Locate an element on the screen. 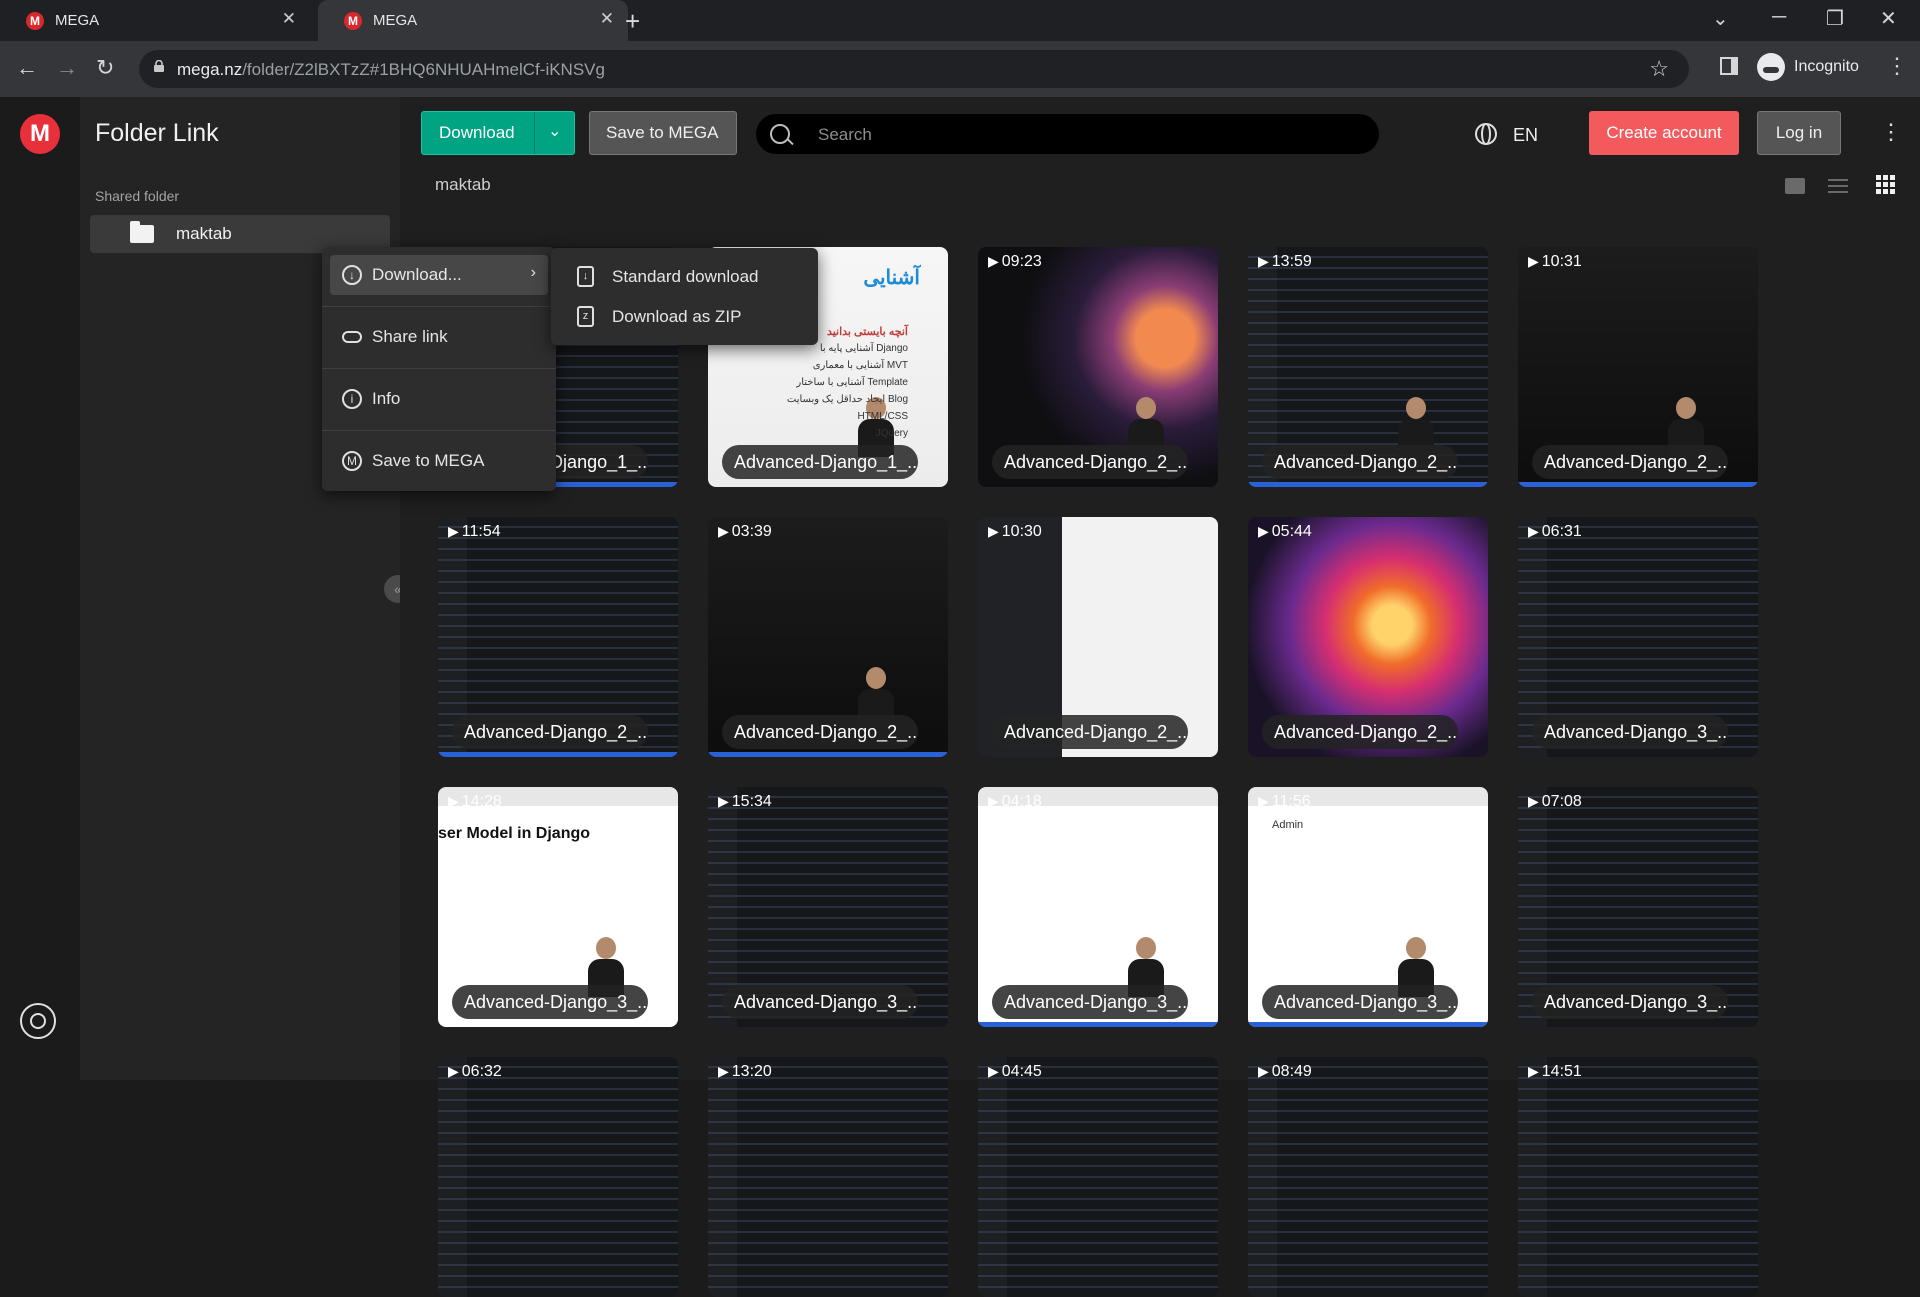 Image resolution: width=1920 pixels, height=1297 pixels. thumb-bullet: Django آشنایی پایه با is located at coordinates (863, 348).